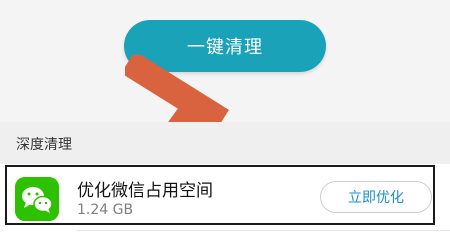 The width and height of the screenshot is (450, 240). Describe the element at coordinates (44, 145) in the screenshot. I see `deep-clean-section-title: 深度清理` at that location.